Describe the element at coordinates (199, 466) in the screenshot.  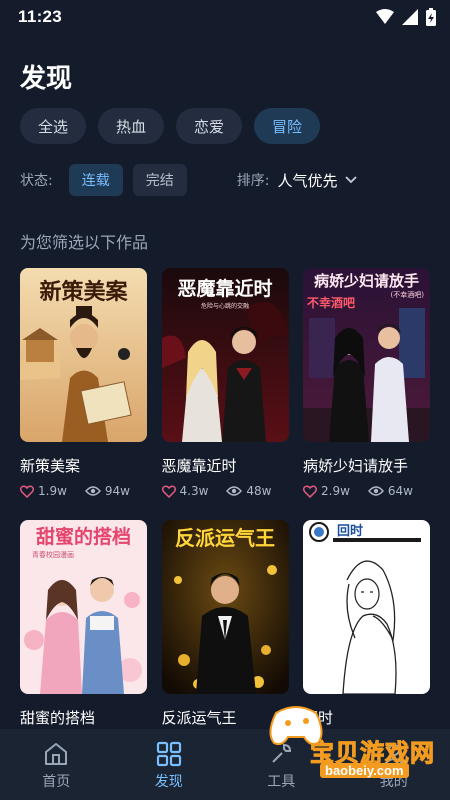
I see `work-title: 恶魔靠近时` at that location.